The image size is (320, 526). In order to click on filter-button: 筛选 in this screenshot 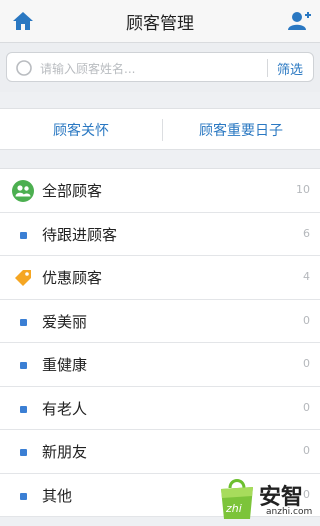, I will do `click(290, 68)`.